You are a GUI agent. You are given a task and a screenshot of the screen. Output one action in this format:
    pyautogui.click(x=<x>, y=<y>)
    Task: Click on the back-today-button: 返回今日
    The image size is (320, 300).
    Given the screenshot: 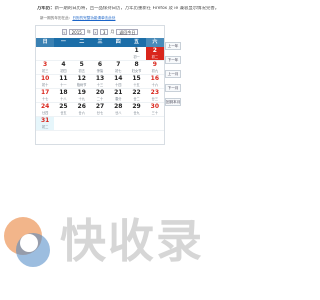 What is the action you would take?
    pyautogui.click(x=127, y=31)
    